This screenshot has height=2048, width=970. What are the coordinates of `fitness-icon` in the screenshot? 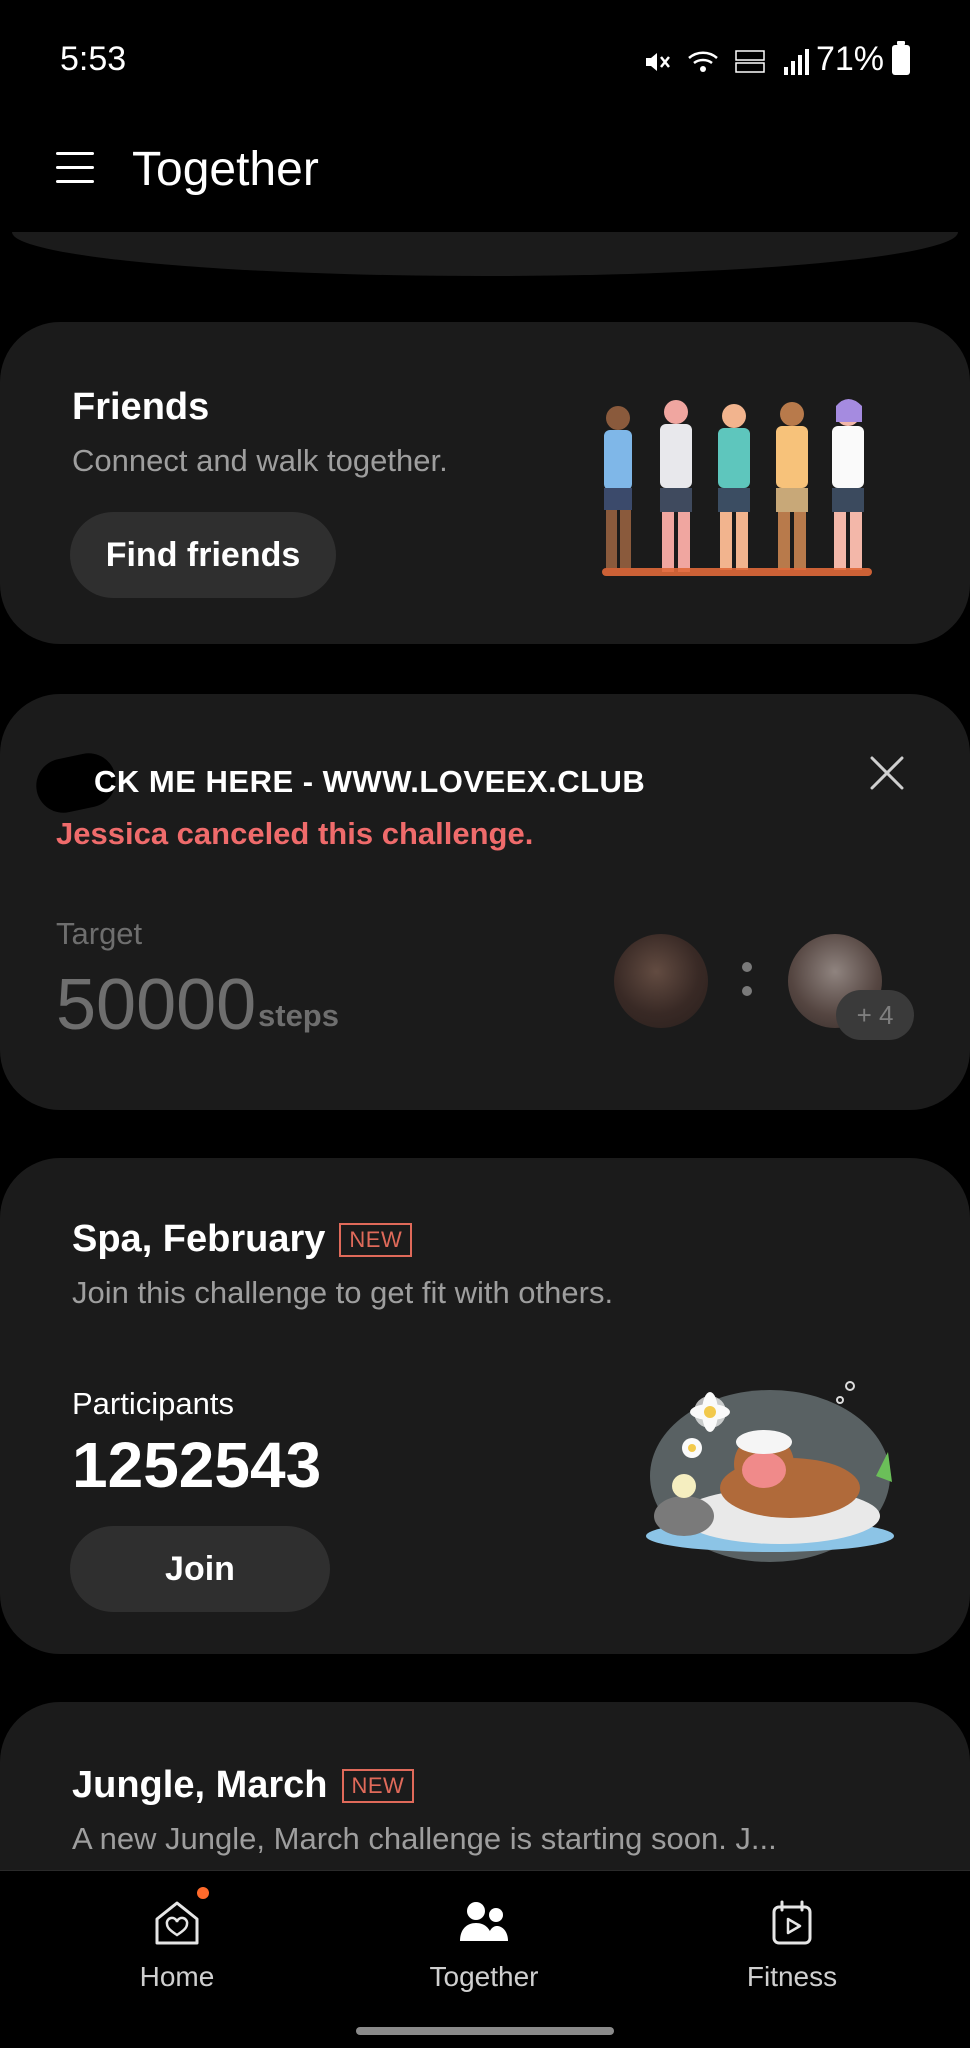 It's located at (792, 1923).